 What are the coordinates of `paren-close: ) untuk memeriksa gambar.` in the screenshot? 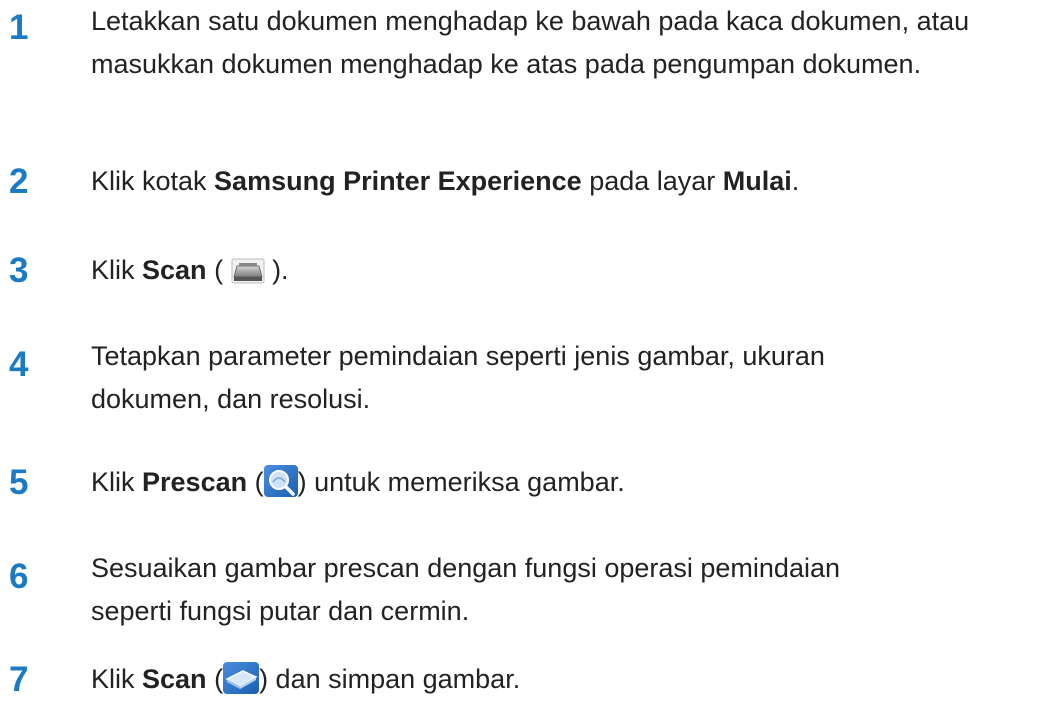 It's located at (461, 482).